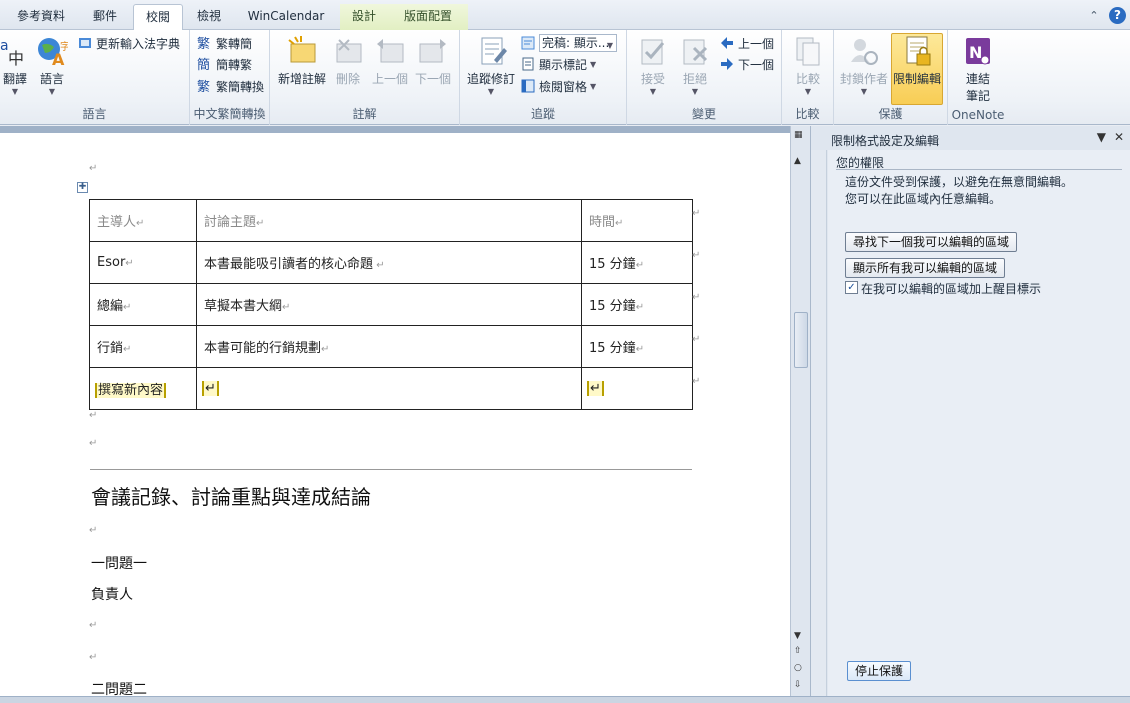 The height and width of the screenshot is (703, 1130). What do you see at coordinates (224, 43) in the screenshot?
I see `to-traditional-button: 繁 繁轉簡` at bounding box center [224, 43].